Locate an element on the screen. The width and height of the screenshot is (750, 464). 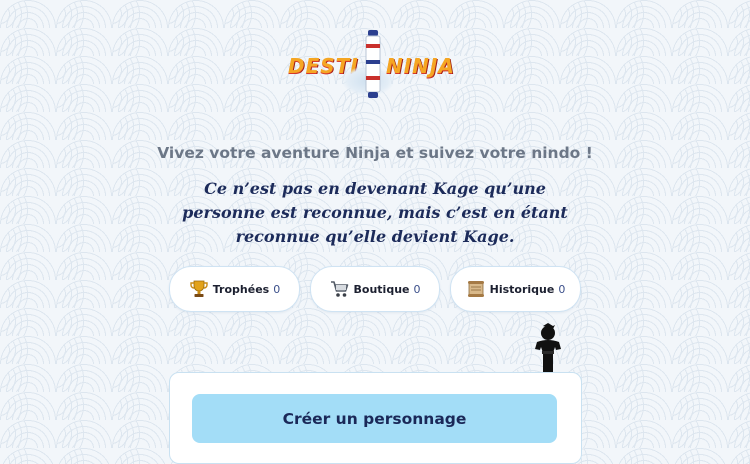
ninja-silhouette-icon is located at coordinates (548, 349).